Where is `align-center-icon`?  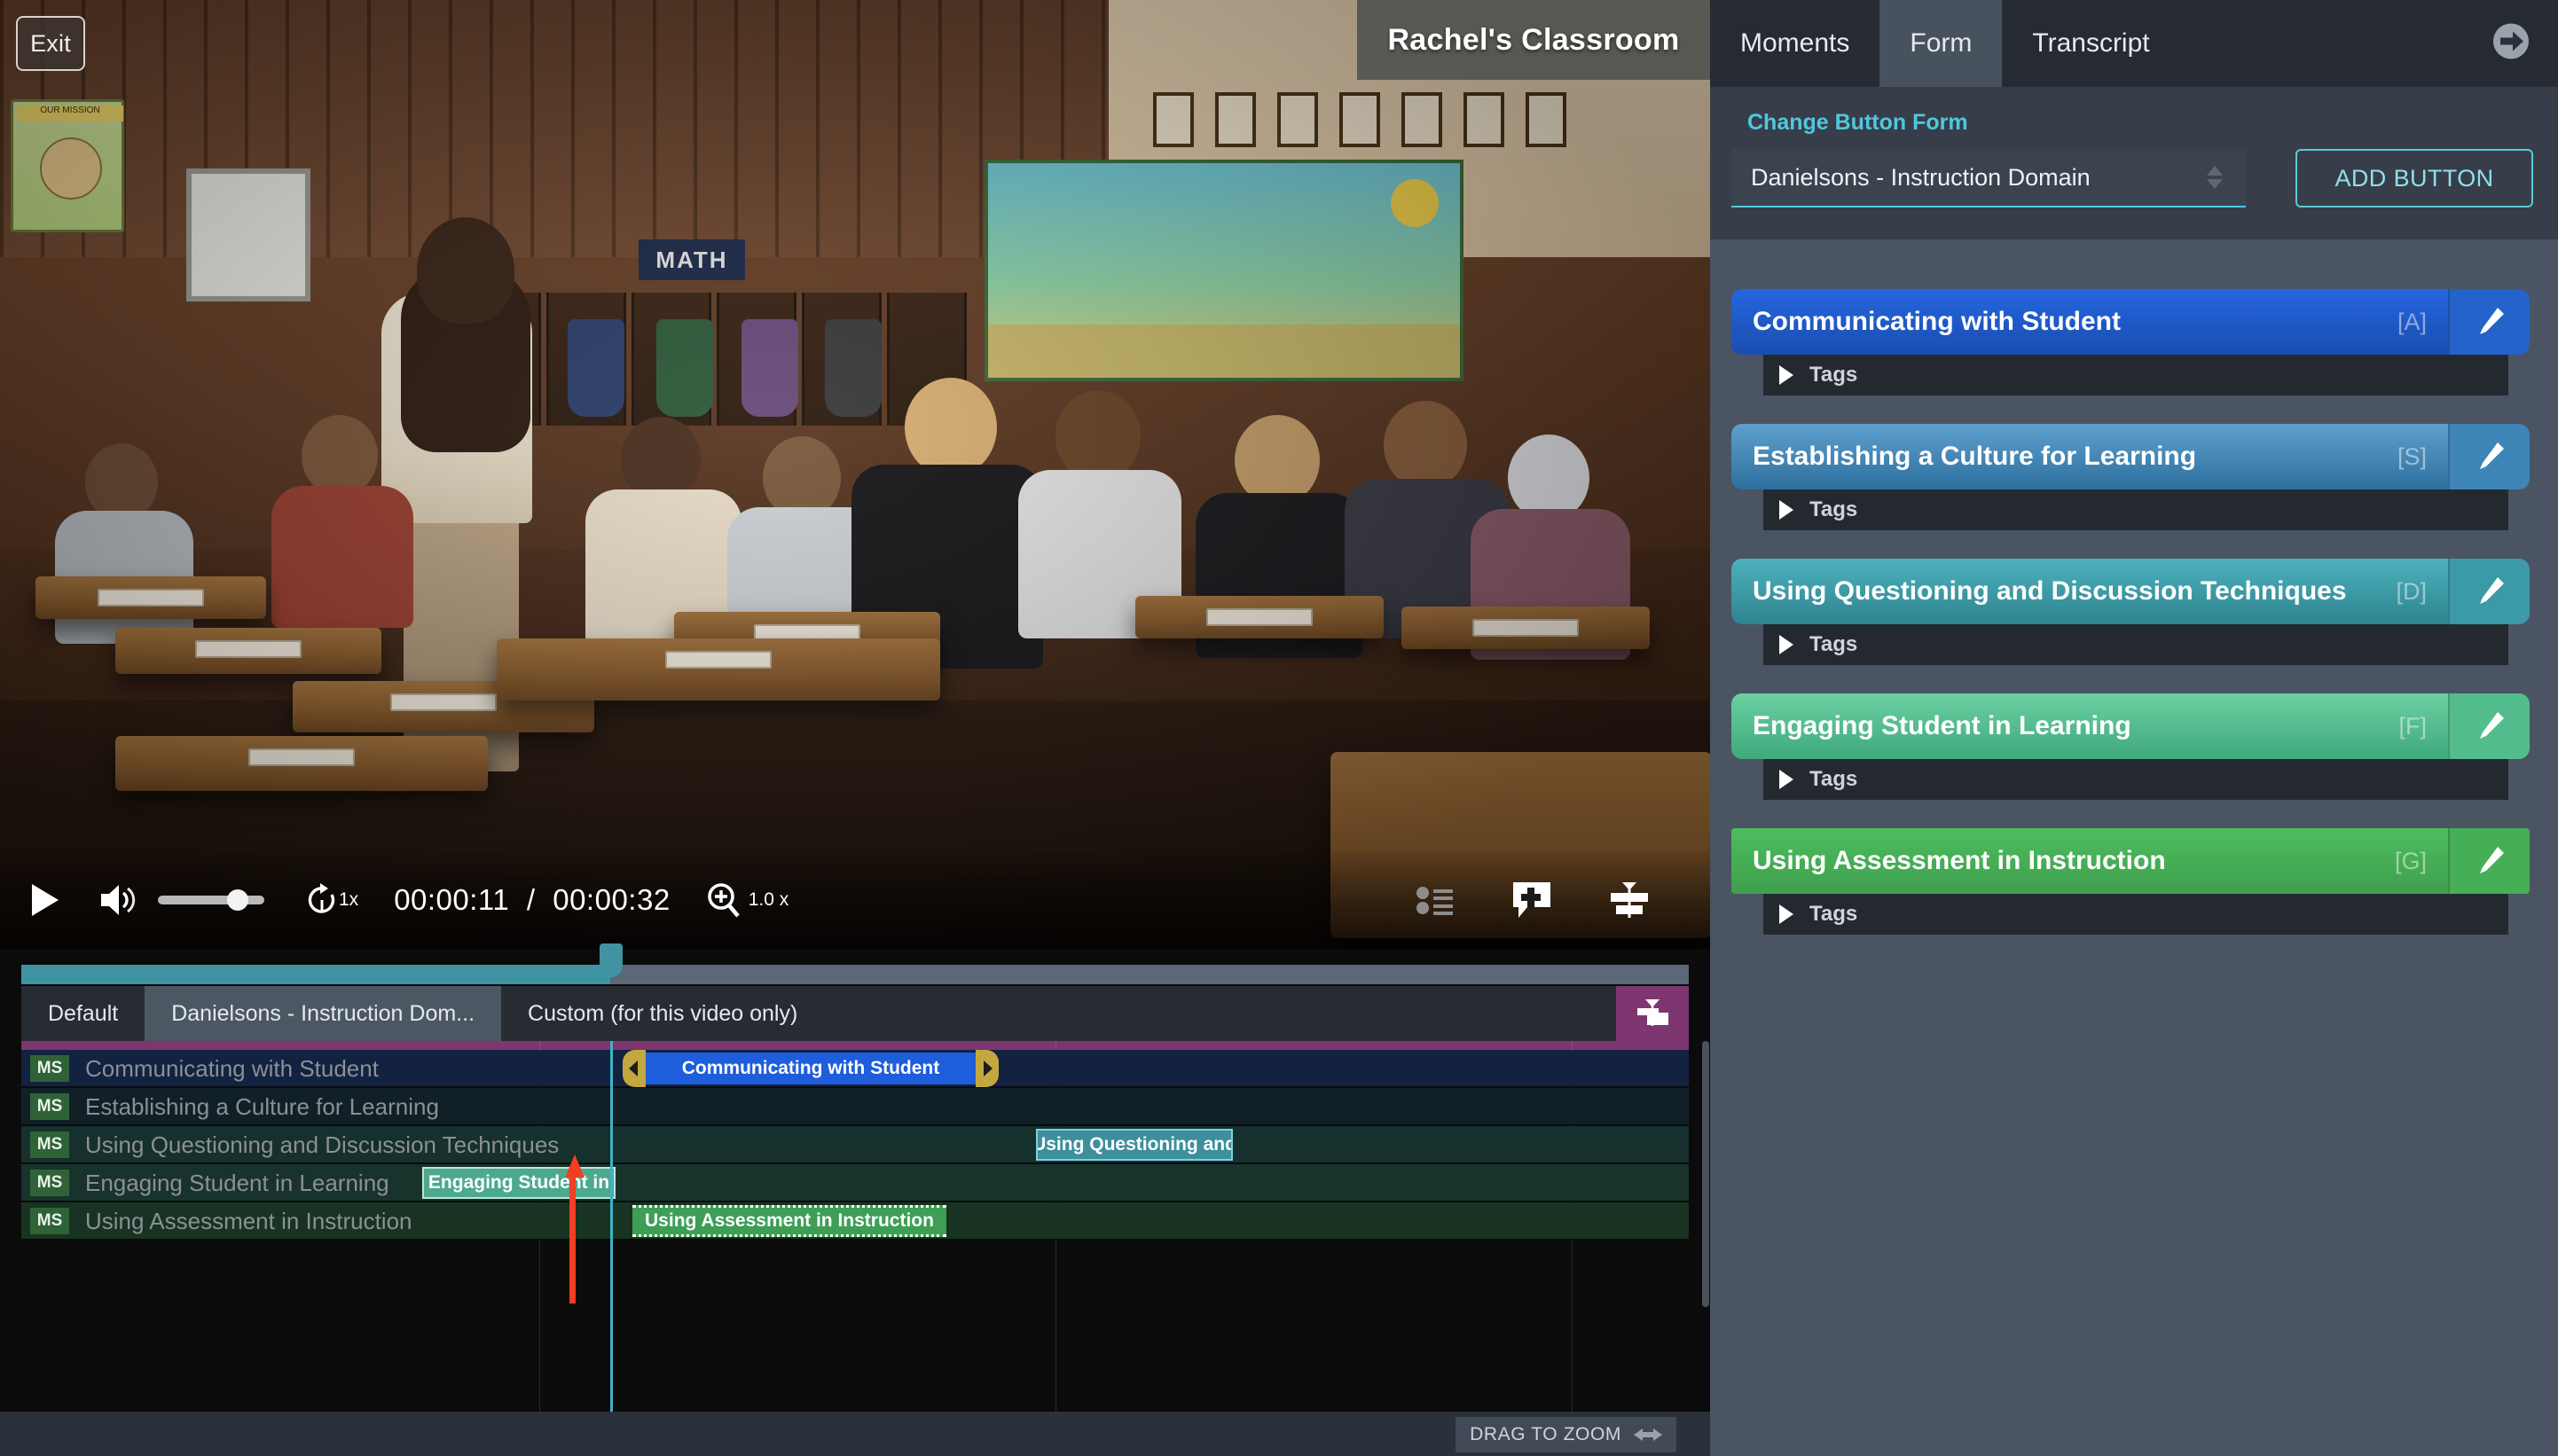 align-center-icon is located at coordinates (1629, 900).